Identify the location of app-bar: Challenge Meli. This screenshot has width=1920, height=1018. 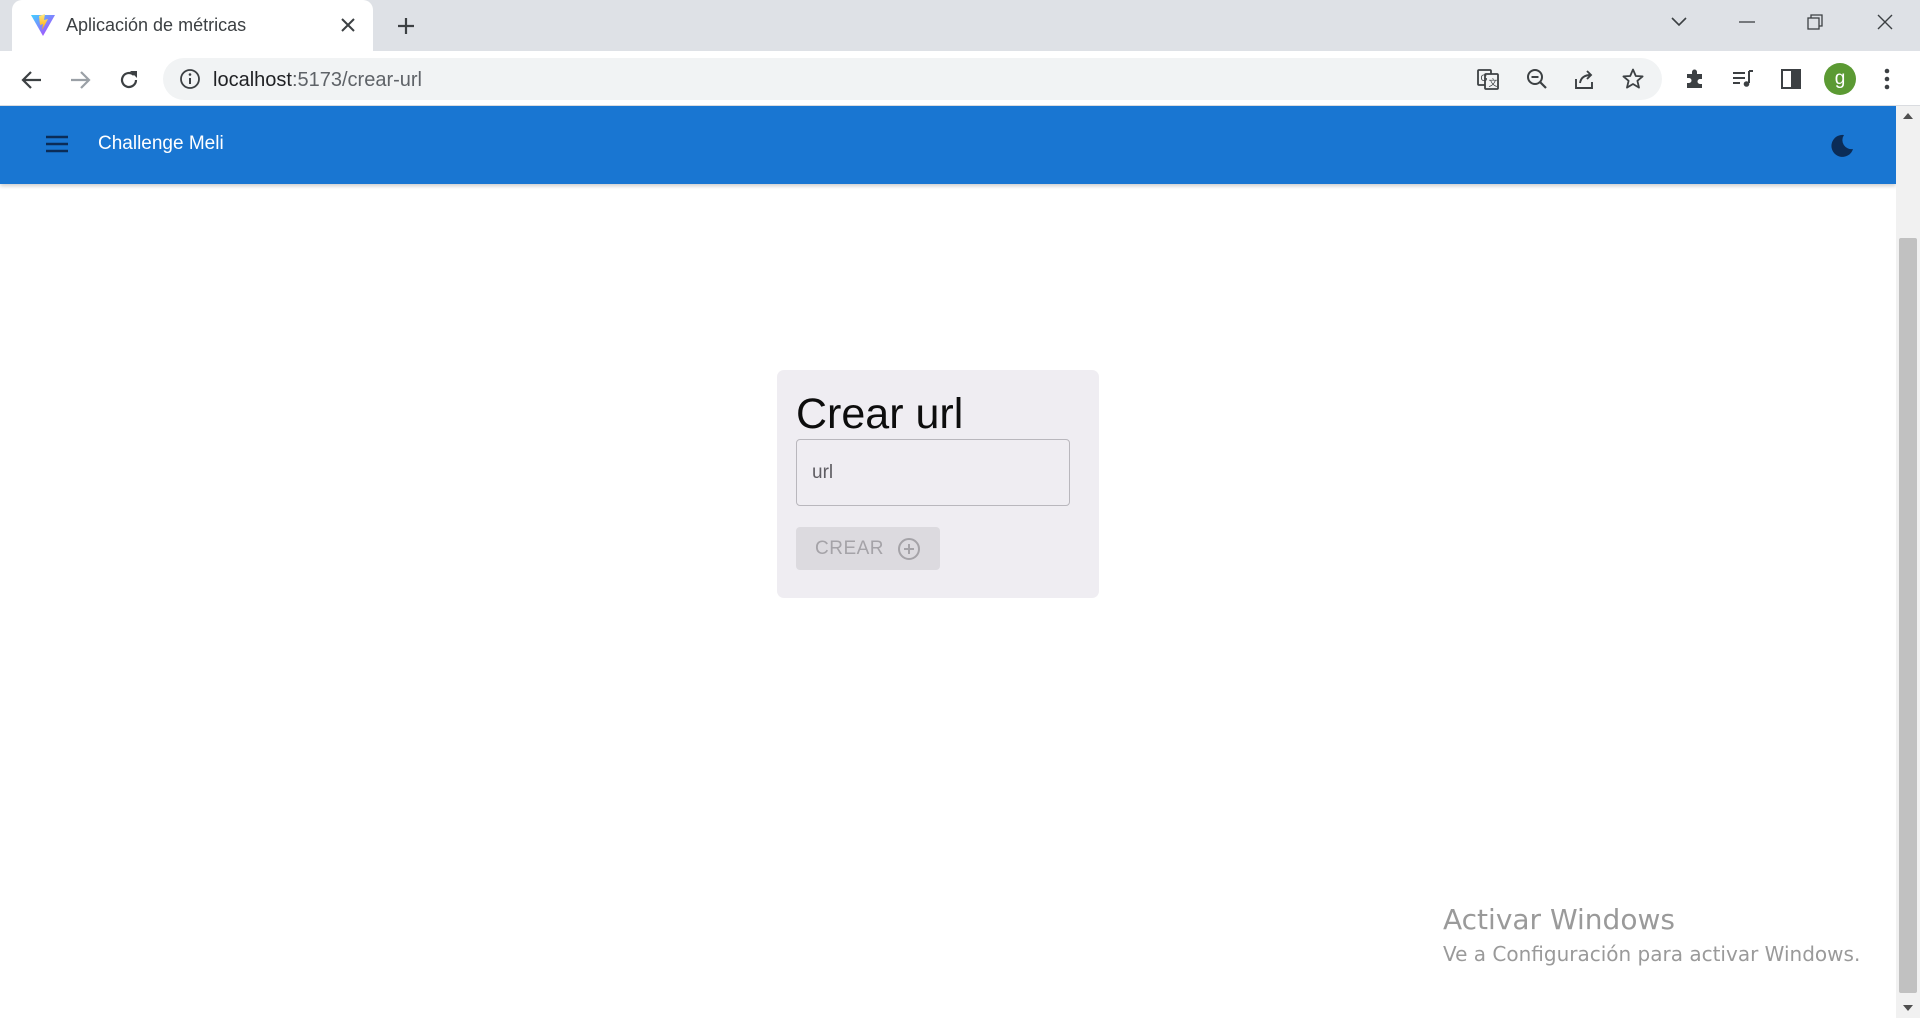
(948, 145).